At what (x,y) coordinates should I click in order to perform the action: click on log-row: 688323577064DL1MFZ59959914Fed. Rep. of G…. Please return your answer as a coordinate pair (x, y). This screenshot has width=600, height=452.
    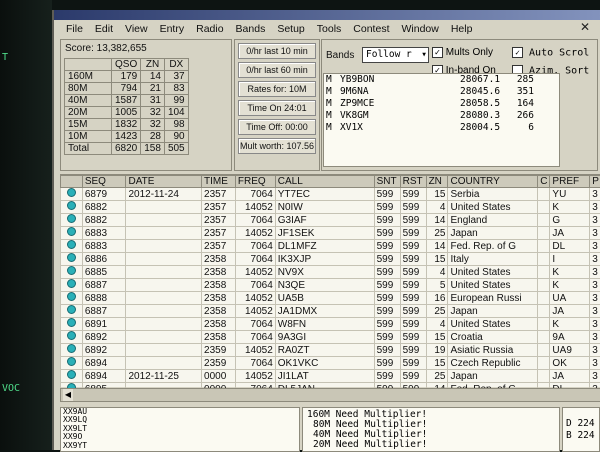
    Looking at the image, I should click on (330, 246).